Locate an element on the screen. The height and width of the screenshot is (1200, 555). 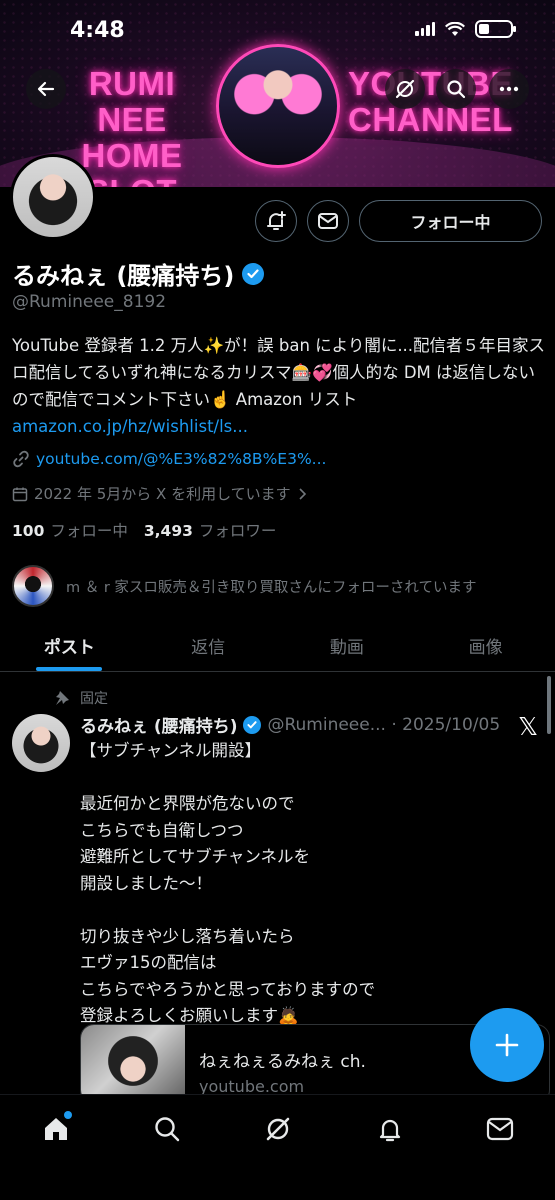
post-header: るみねぇ (腰痛持ち) @Rumineee... · 2025/10/05 is located at coordinates (295, 725).